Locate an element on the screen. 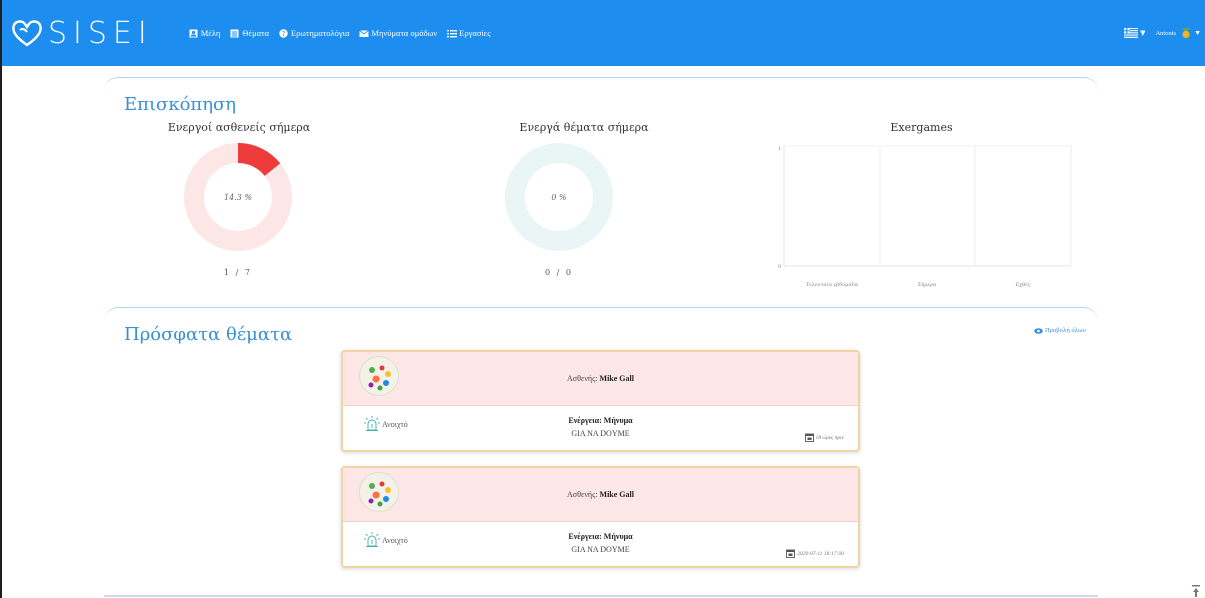 This screenshot has height=598, width=1205. active-topics-percent: 0 % is located at coordinates (559, 197).